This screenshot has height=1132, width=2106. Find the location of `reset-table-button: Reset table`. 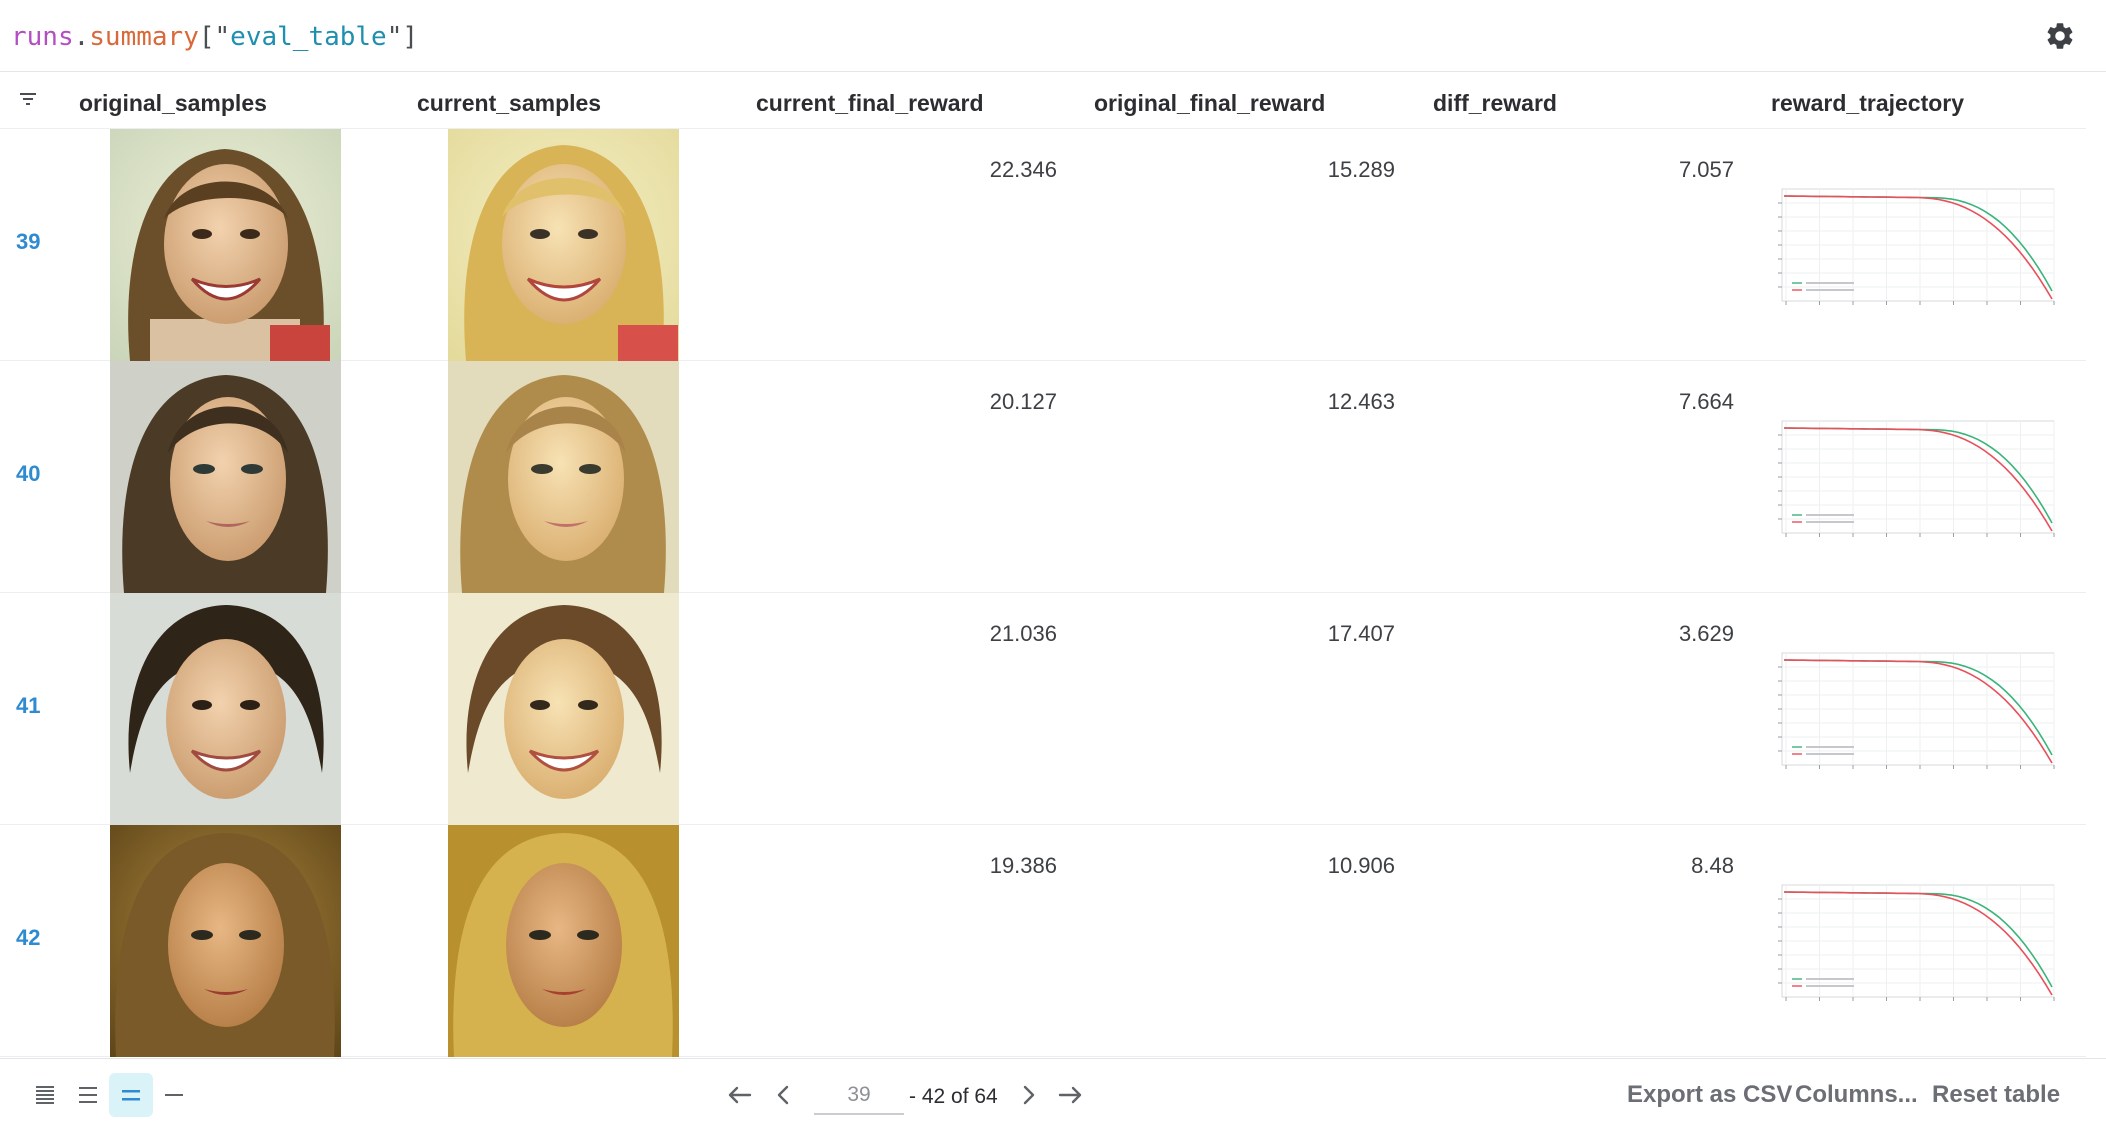

reset-table-button: Reset table is located at coordinates (1996, 1095).